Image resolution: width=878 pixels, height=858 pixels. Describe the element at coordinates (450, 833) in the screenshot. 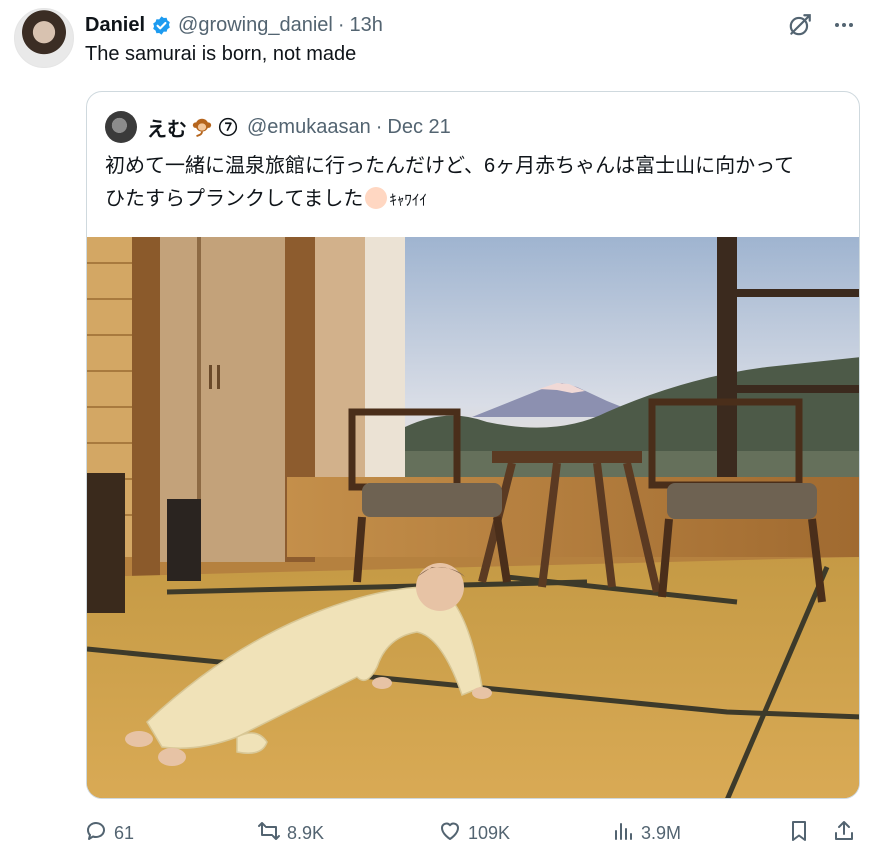

I see `like-icon` at that location.